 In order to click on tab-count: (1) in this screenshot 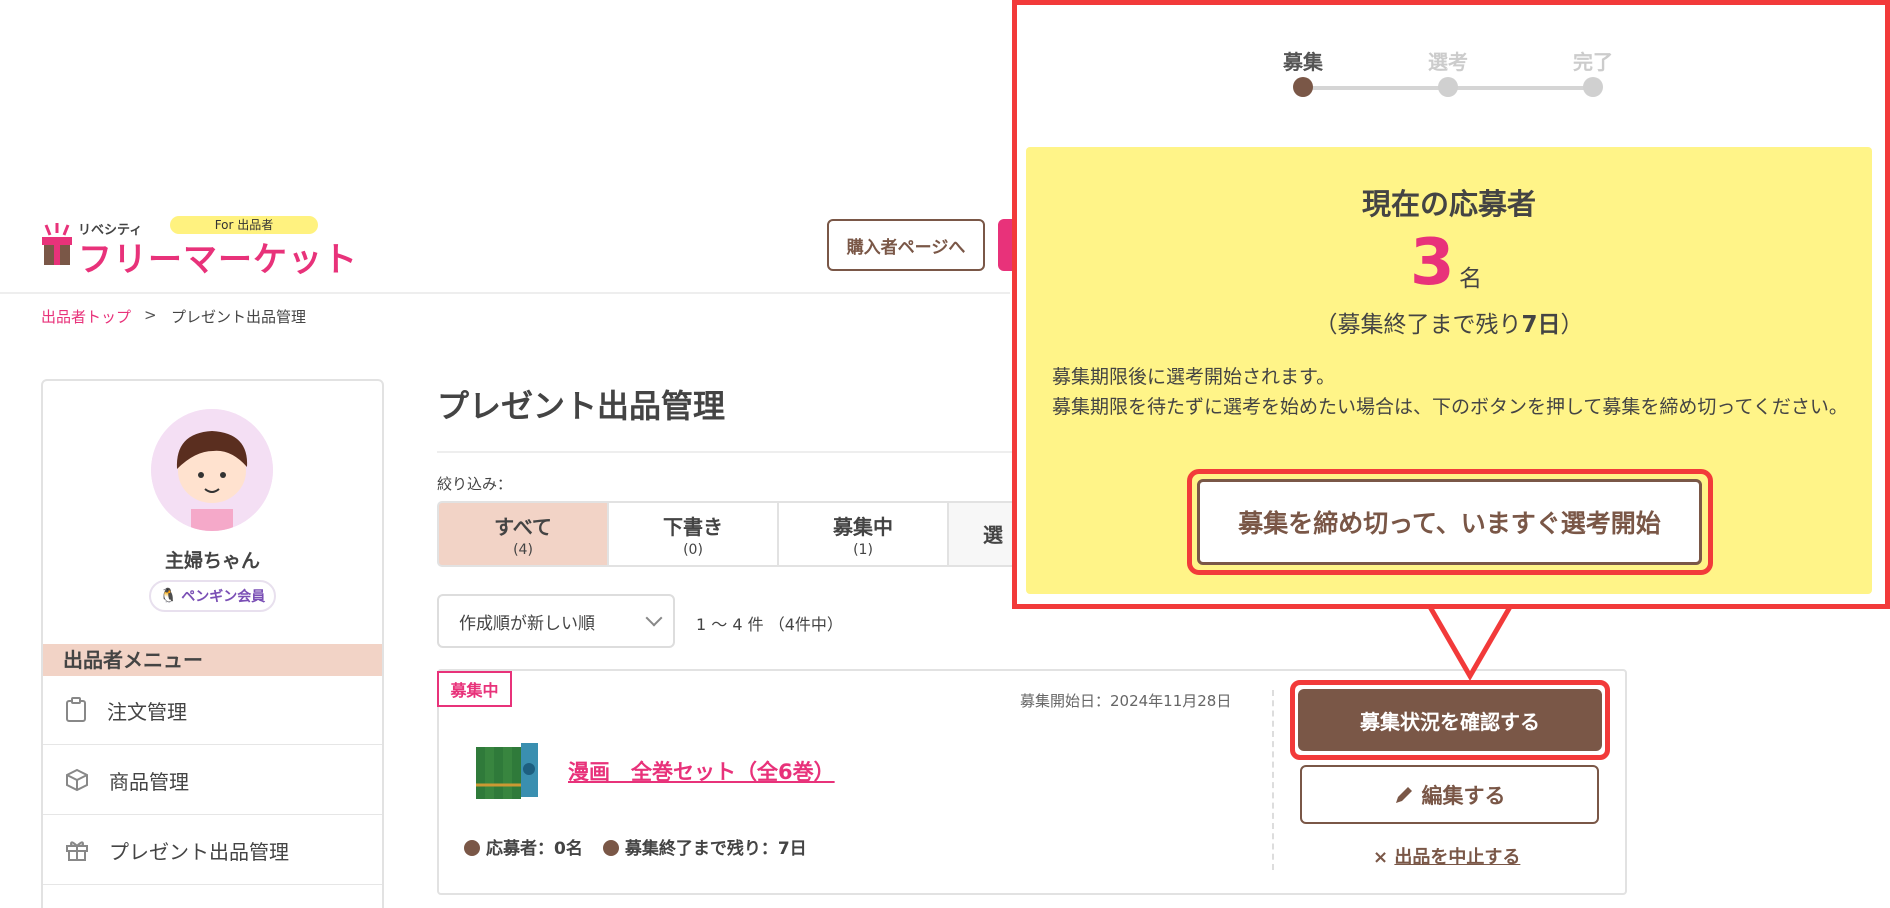, I will do `click(863, 549)`.